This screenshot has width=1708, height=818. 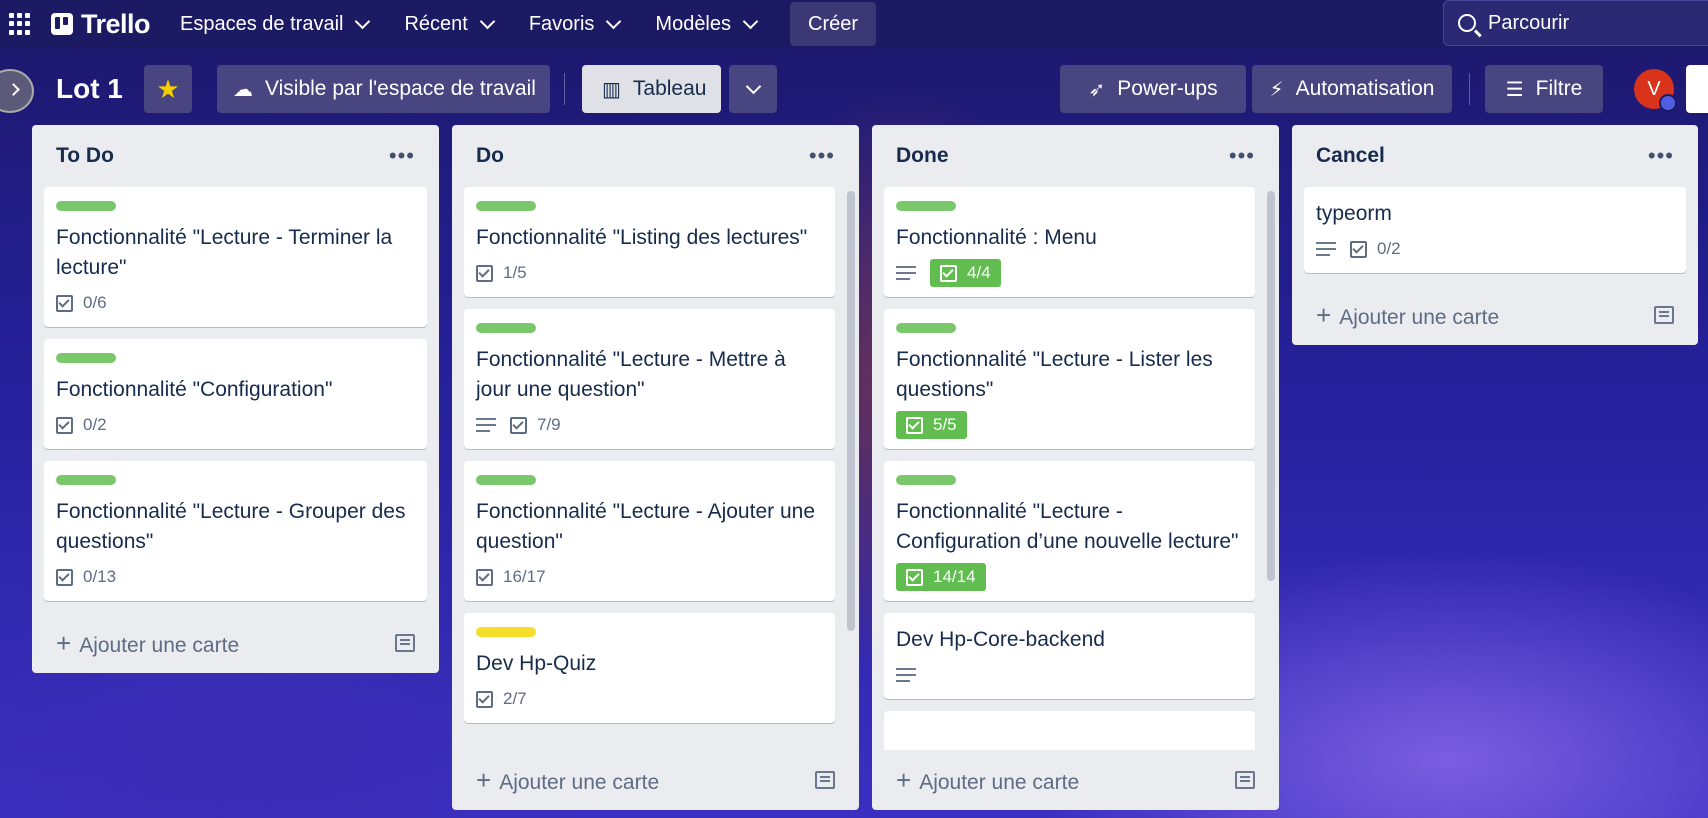 What do you see at coordinates (1350, 156) in the screenshot?
I see `list-title: Cancel` at bounding box center [1350, 156].